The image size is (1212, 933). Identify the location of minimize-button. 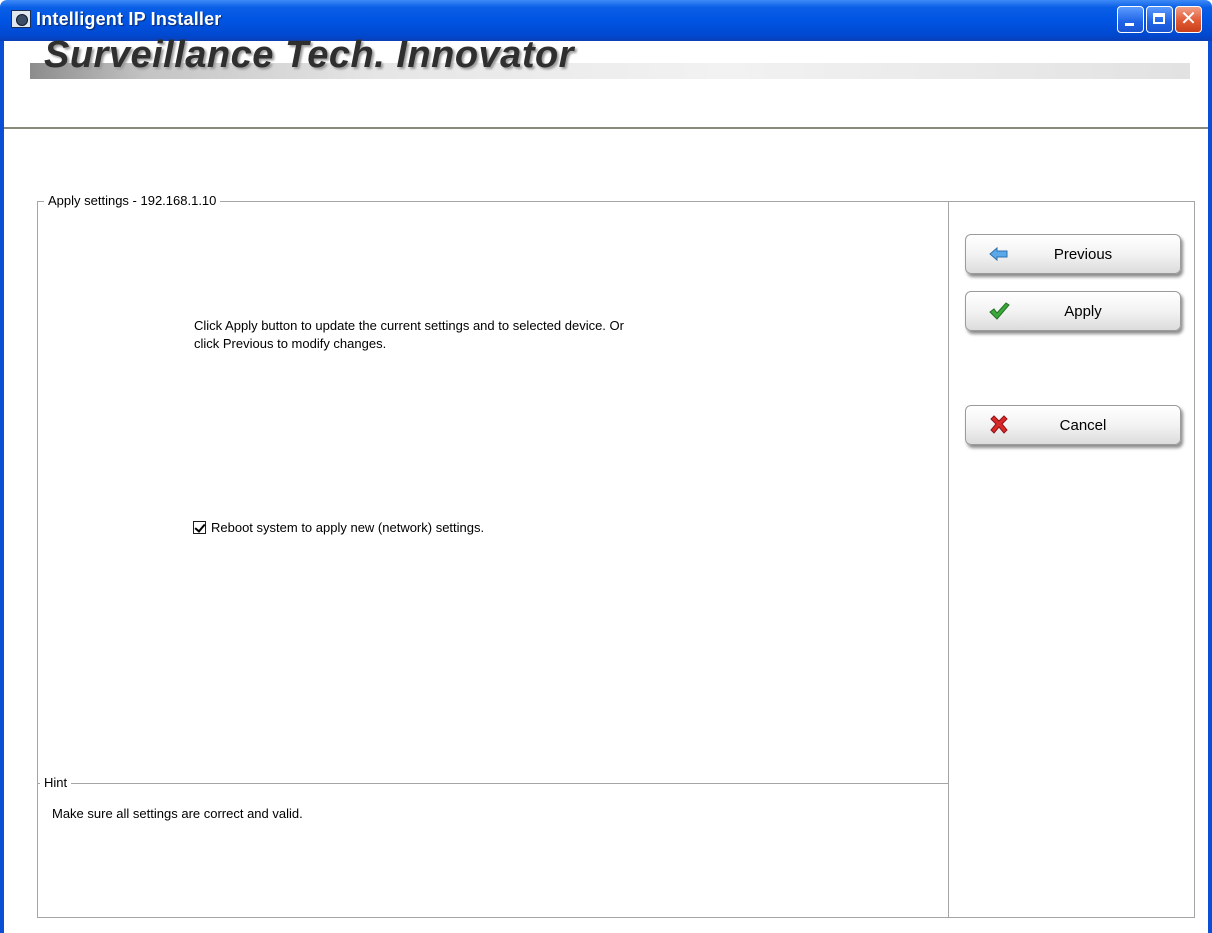
(1130, 19).